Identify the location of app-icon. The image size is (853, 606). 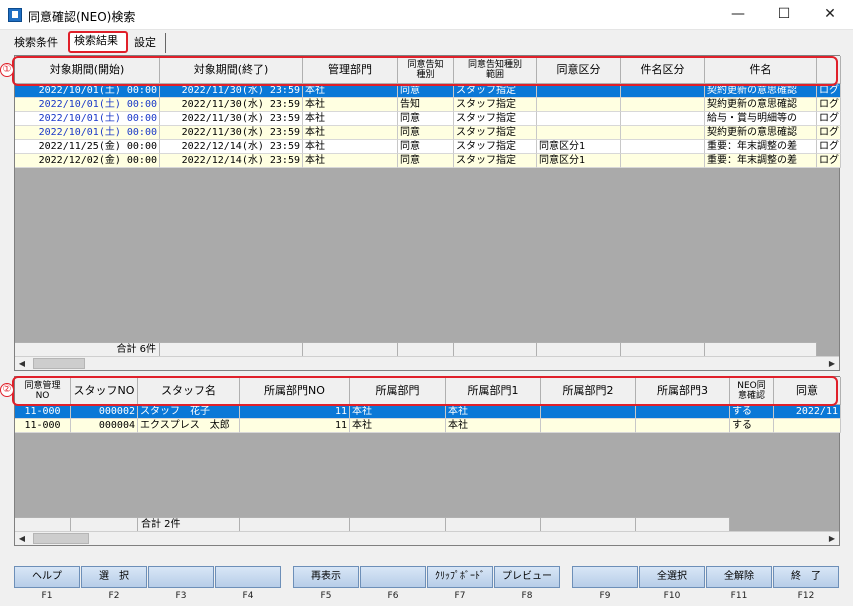
(15, 15).